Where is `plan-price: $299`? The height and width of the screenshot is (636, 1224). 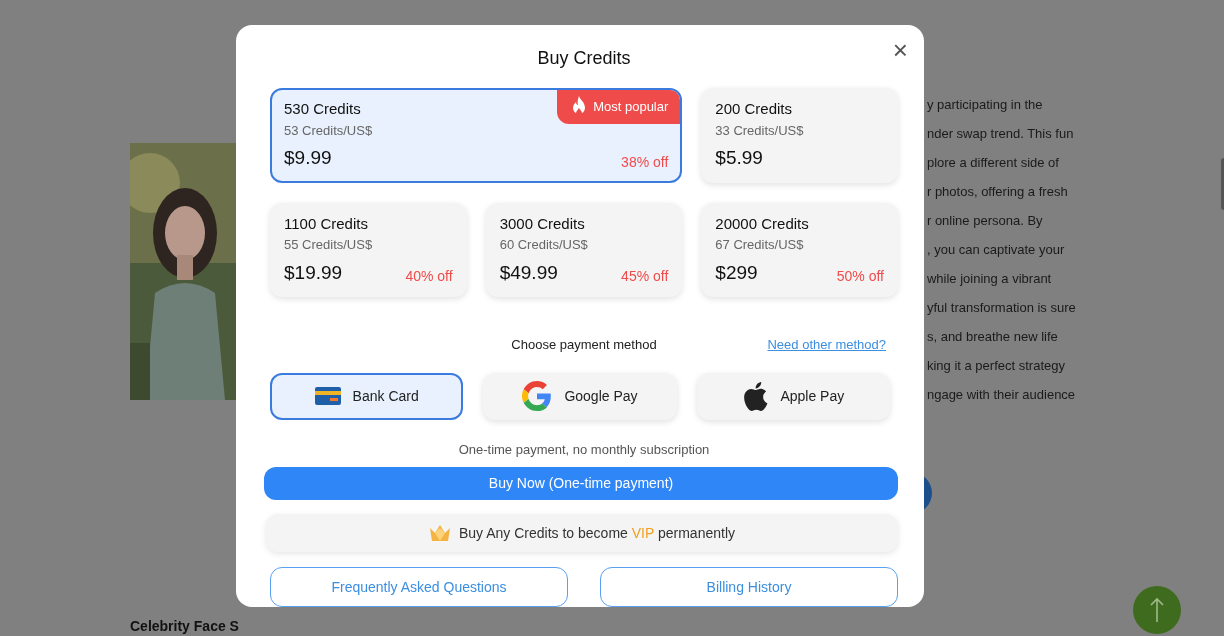 plan-price: $299 is located at coordinates (736, 272).